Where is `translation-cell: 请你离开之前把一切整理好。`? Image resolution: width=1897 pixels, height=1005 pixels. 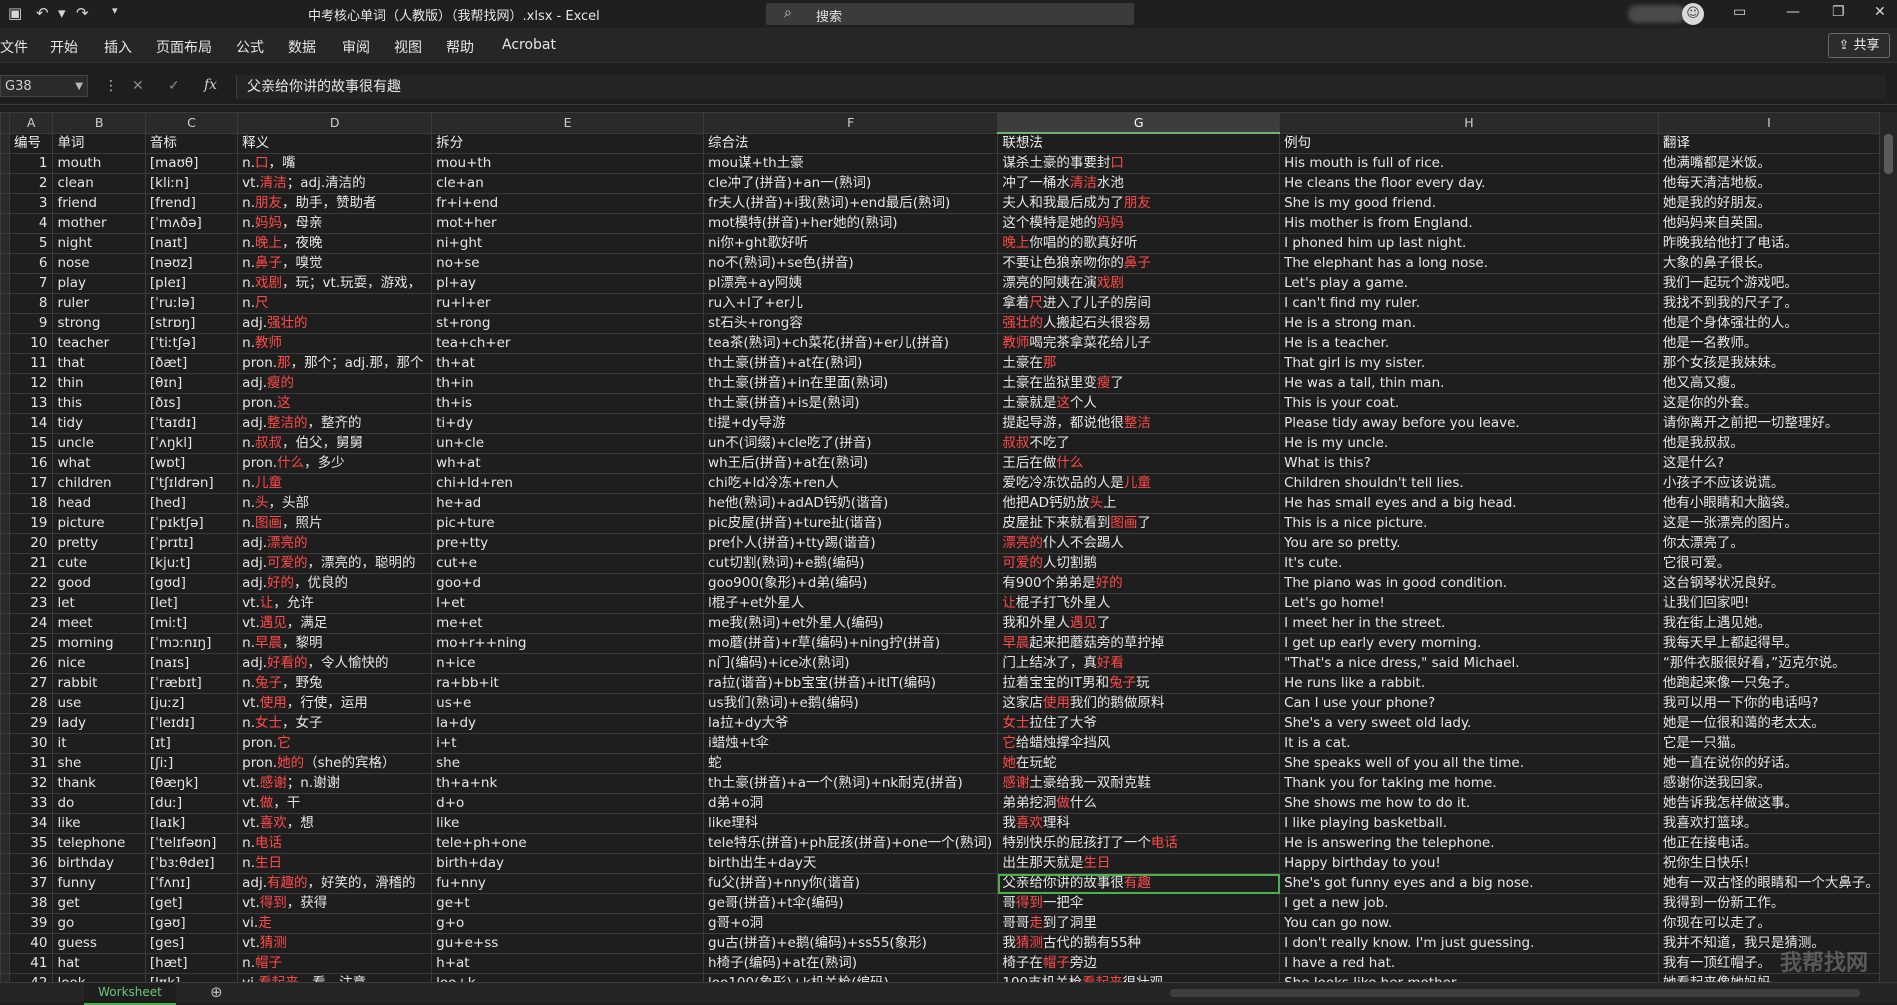
translation-cell: 请你离开之前把一切整理好。 is located at coordinates (1768, 423).